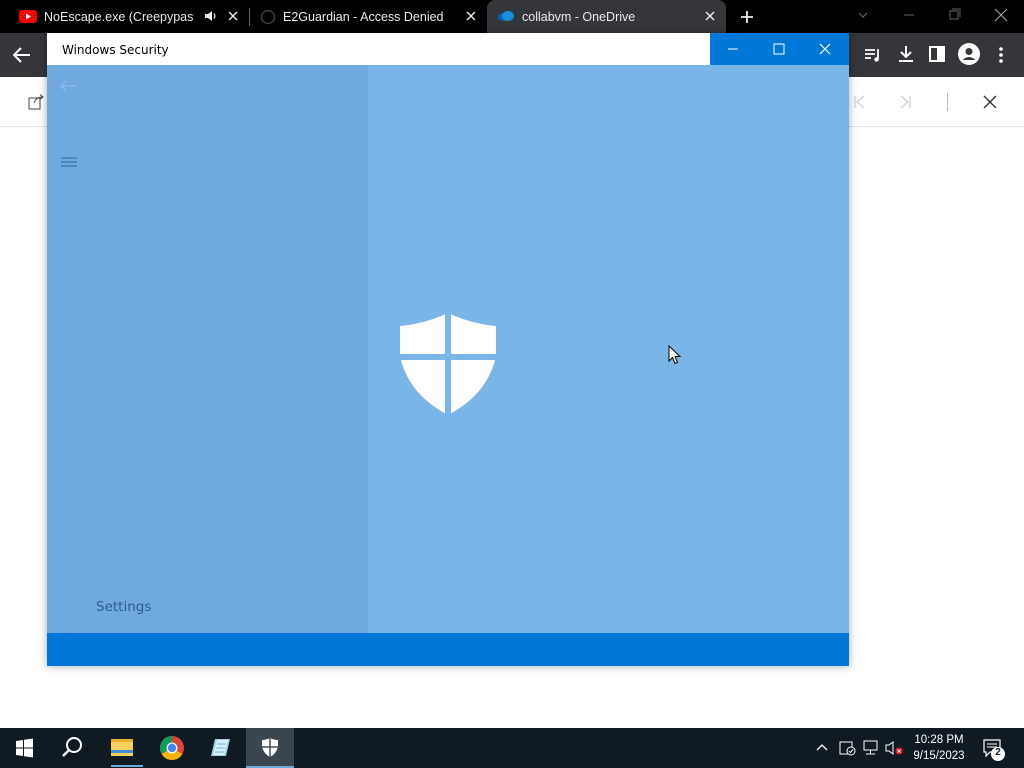 This screenshot has width=1024, height=768. Describe the element at coordinates (69, 162) in the screenshot. I see `hamburger-menu-icon` at that location.